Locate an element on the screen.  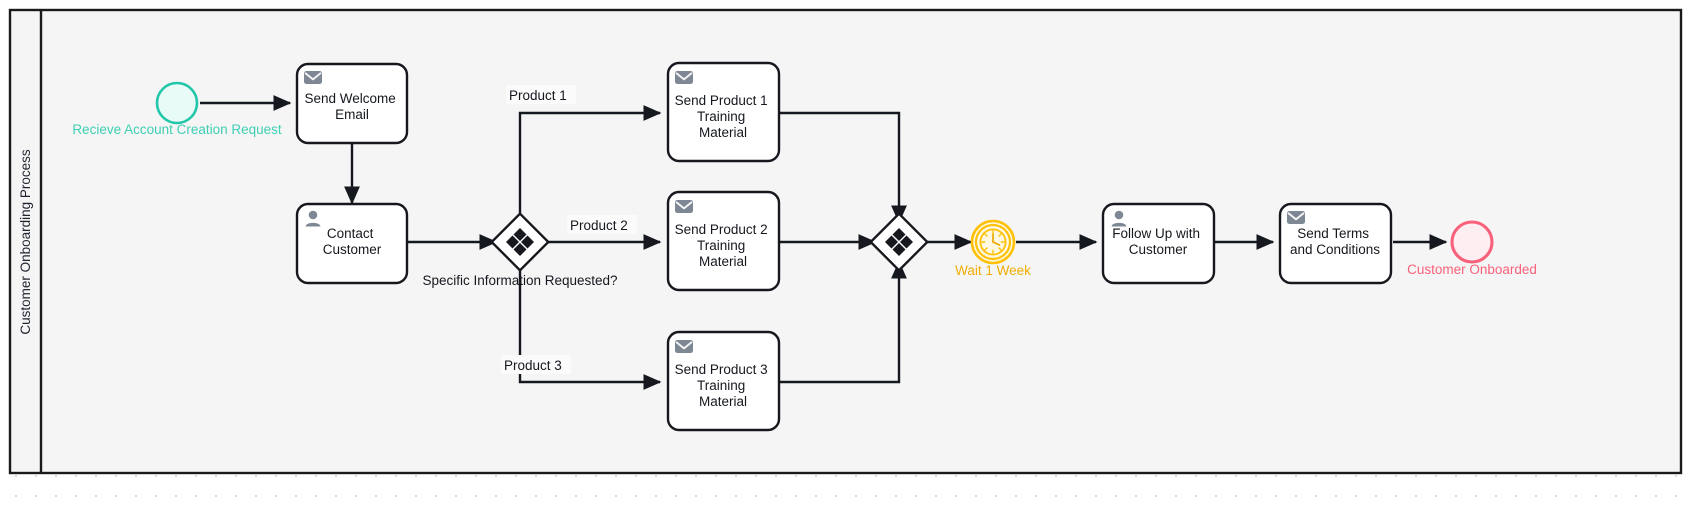
task-label: Contact Customer is located at coordinates (352, 241).